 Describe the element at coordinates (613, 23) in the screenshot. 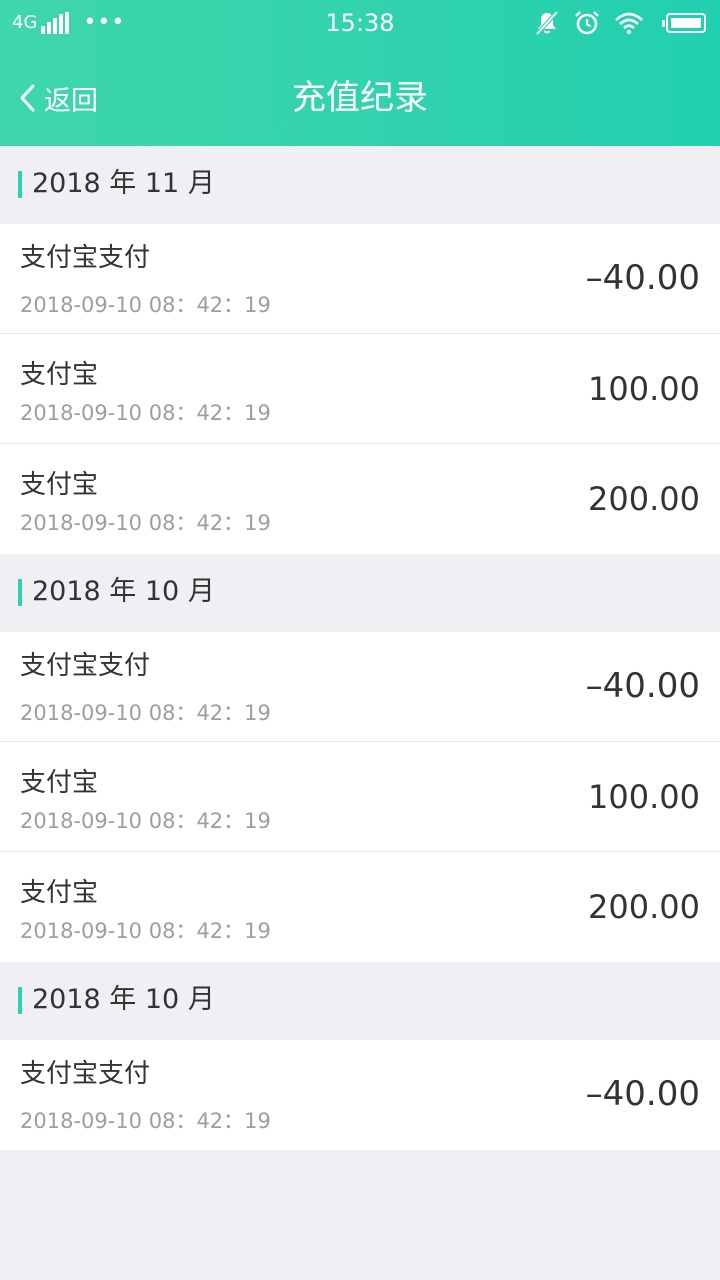

I see `status-right` at that location.